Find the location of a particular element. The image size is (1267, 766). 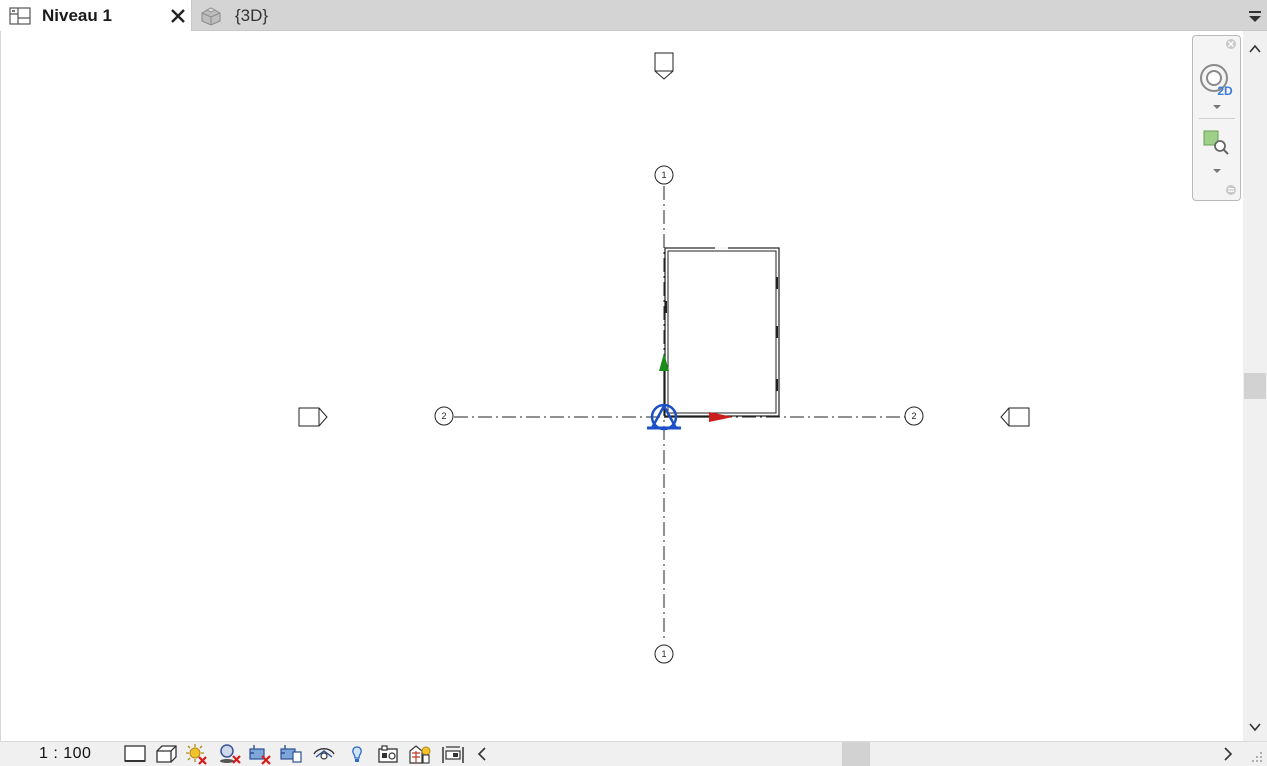

project-base-point-icon is located at coordinates (690, 392).